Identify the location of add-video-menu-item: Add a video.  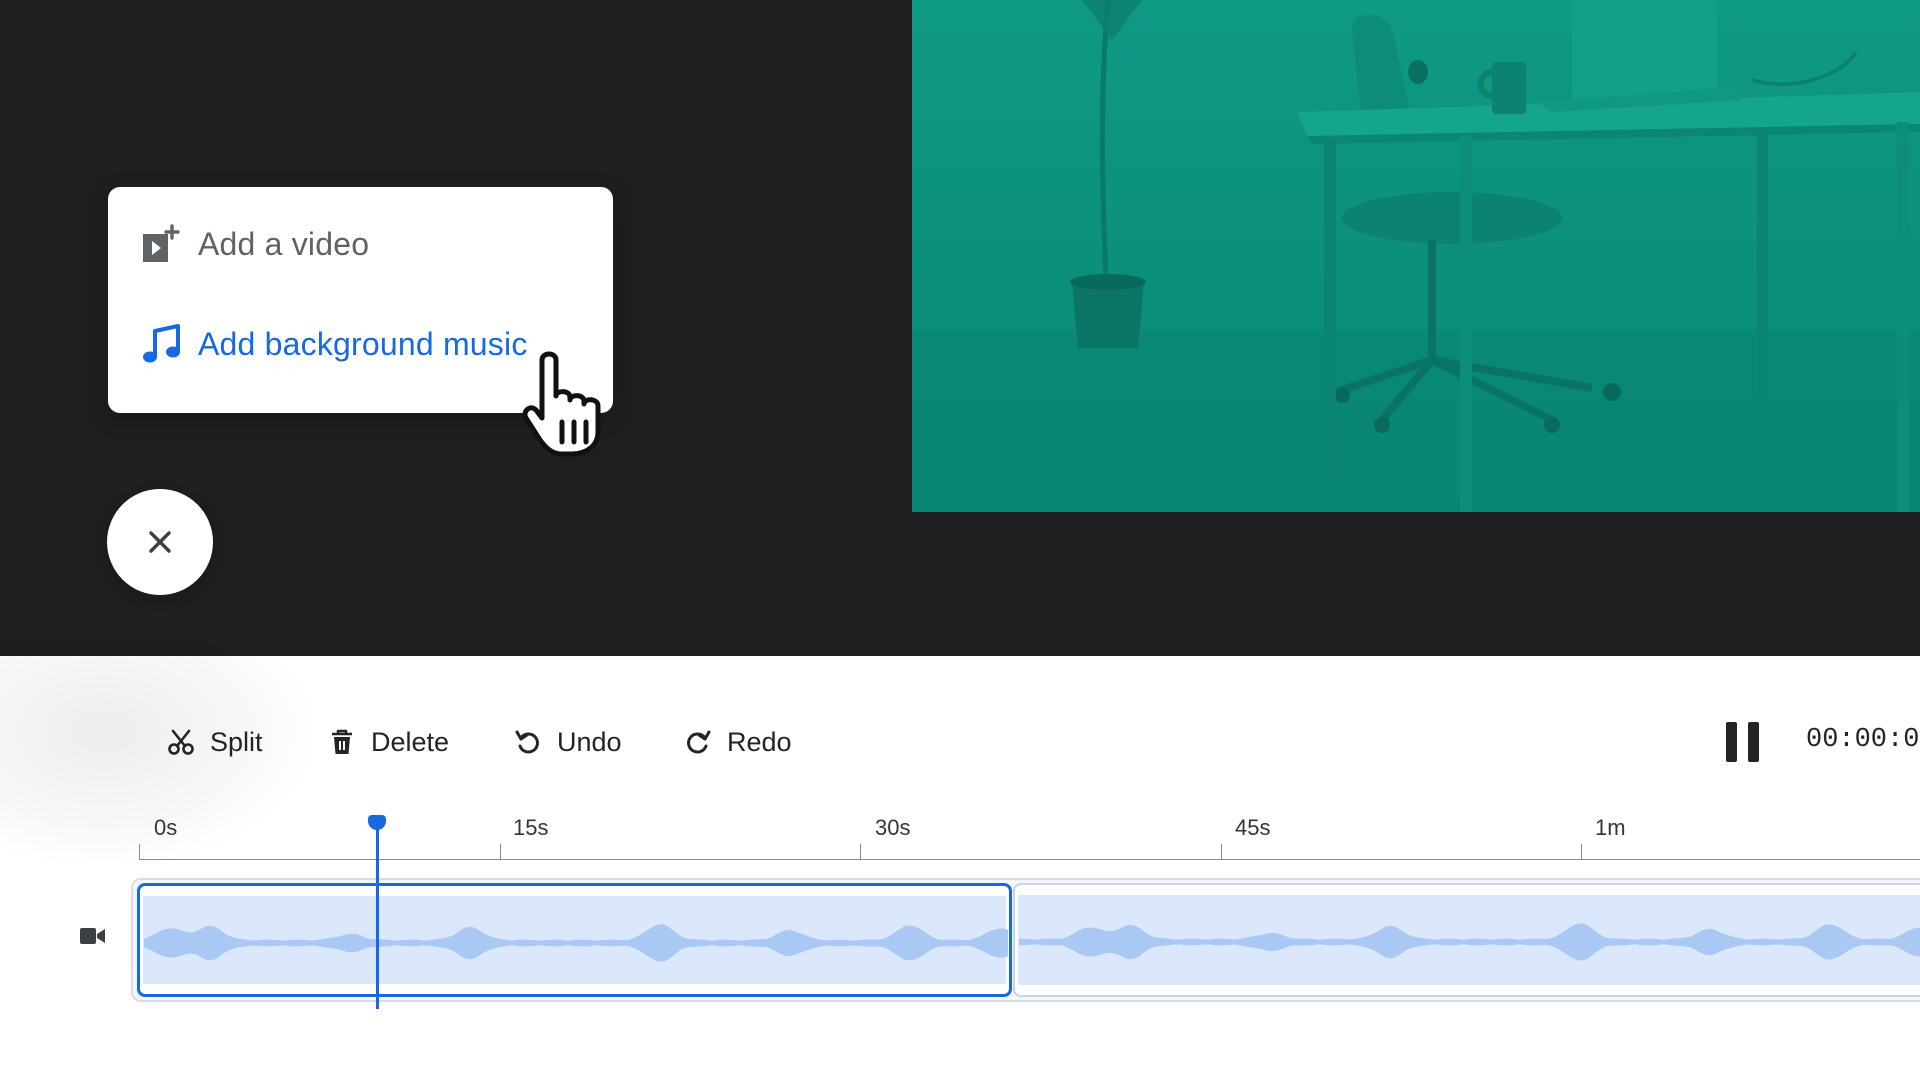
(254, 244).